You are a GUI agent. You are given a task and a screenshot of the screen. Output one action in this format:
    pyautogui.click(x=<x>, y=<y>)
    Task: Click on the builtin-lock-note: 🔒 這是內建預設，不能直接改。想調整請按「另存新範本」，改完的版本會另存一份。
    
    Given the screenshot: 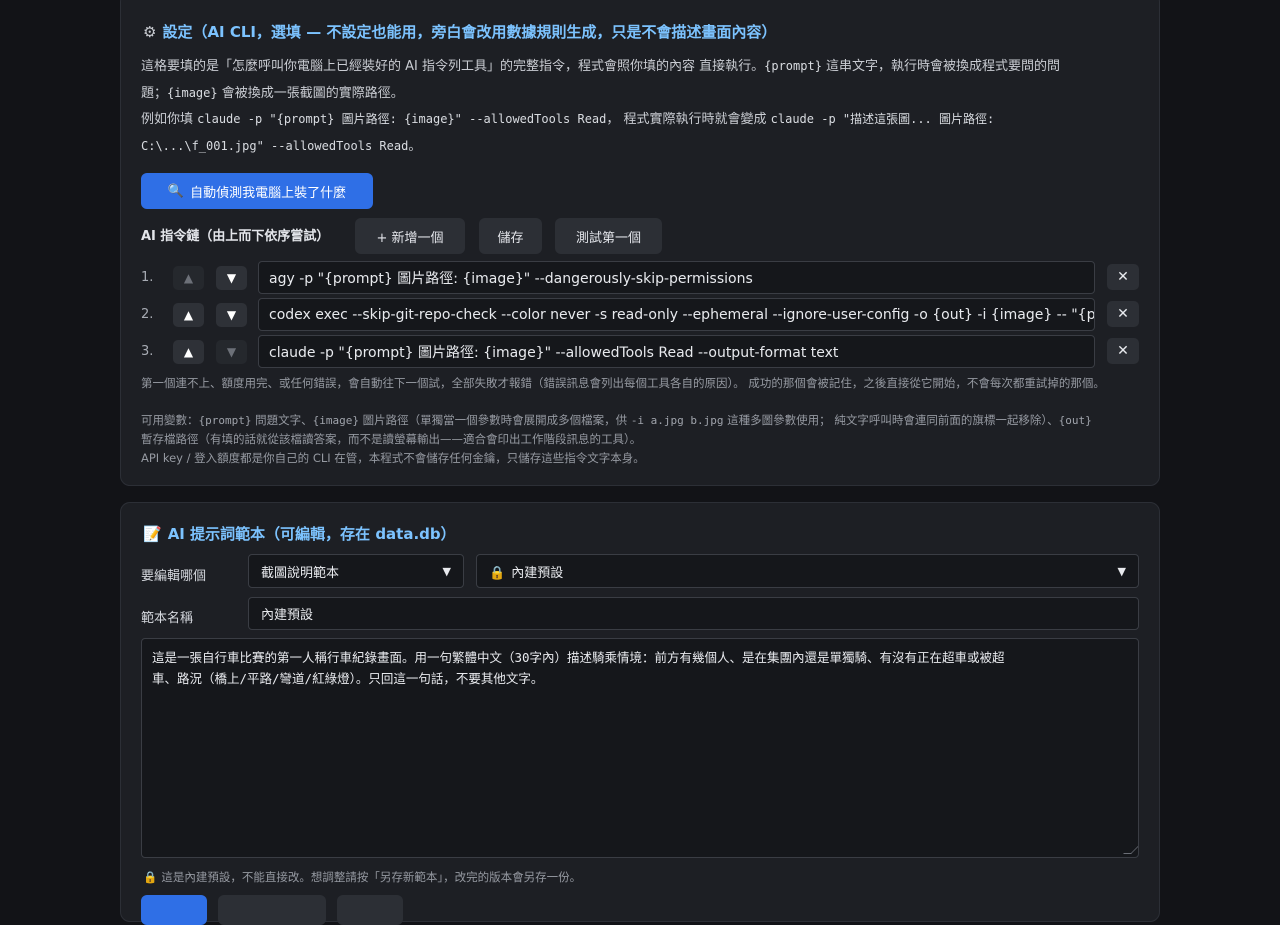 What is the action you would take?
    pyautogui.click(x=362, y=877)
    